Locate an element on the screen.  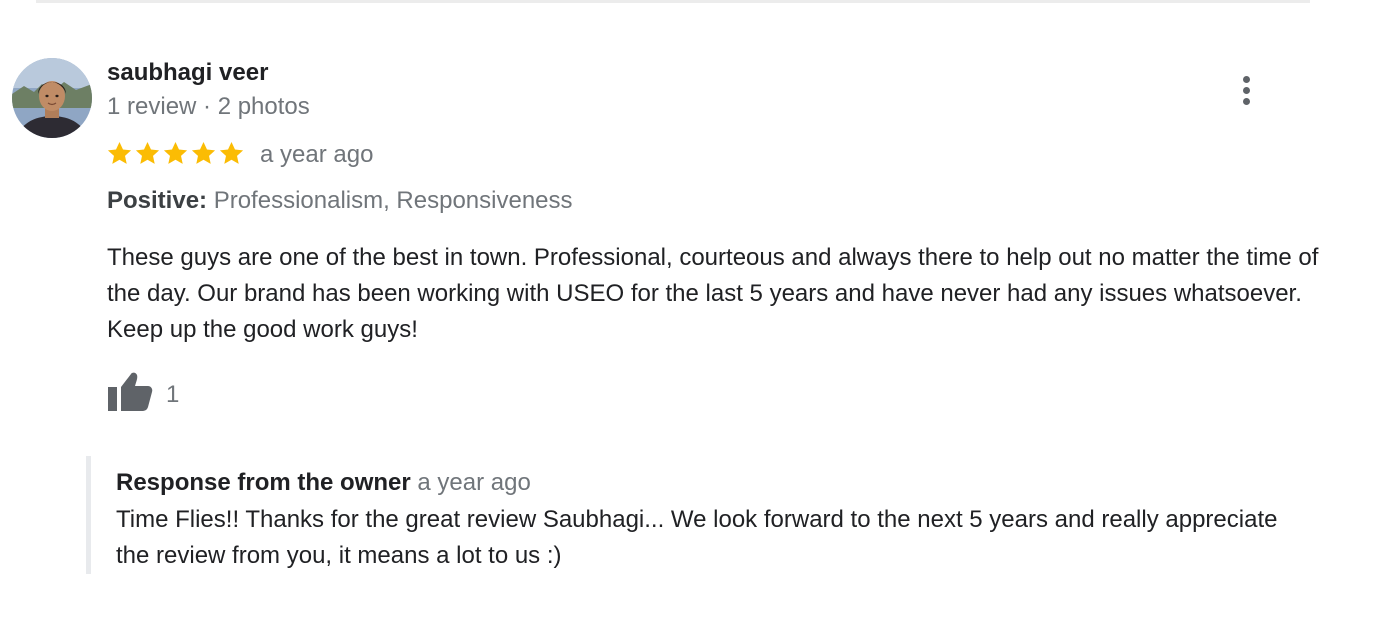
reviewer-avatar is located at coordinates (52, 98).